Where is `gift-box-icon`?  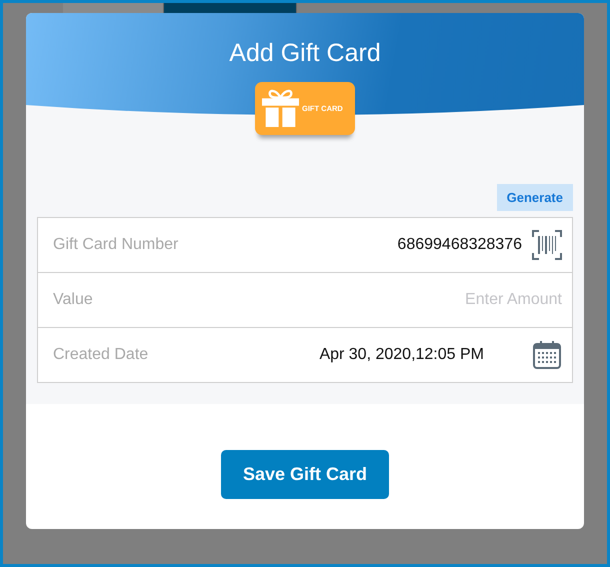
gift-box-icon is located at coordinates (280, 108).